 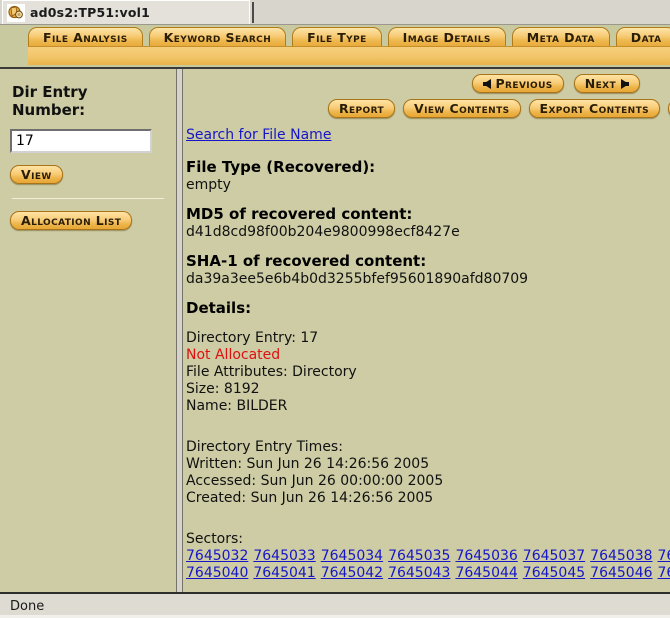 I want to click on tab-label: File Analysis, so click(x=85, y=37).